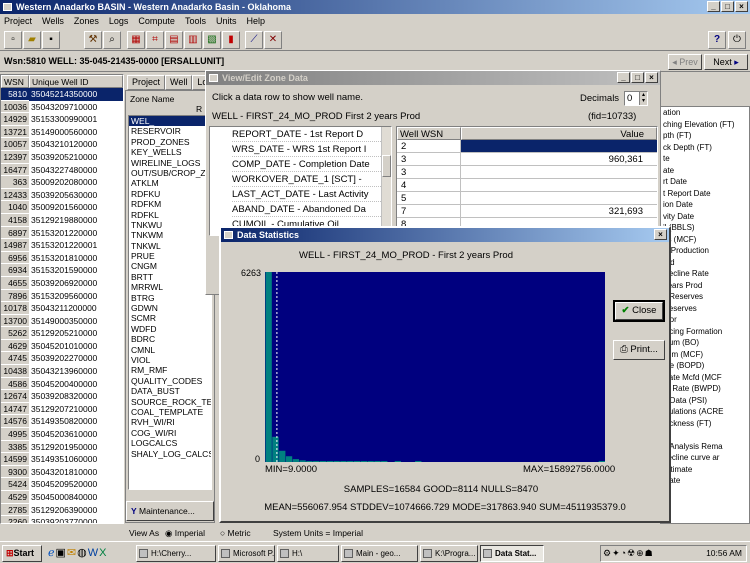 This screenshot has height=563, width=750. What do you see at coordinates (559, 133) in the screenshot?
I see `value-column-header: Value` at bounding box center [559, 133].